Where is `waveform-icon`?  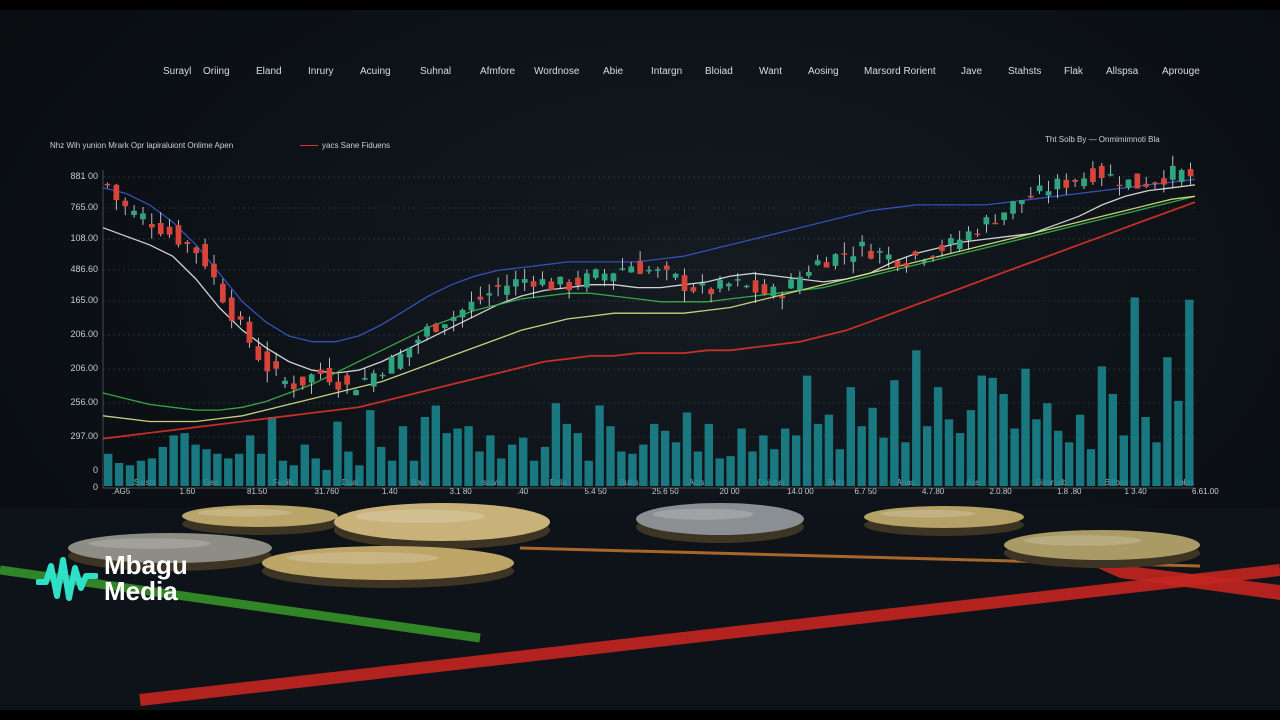
waveform-icon is located at coordinates (67, 579).